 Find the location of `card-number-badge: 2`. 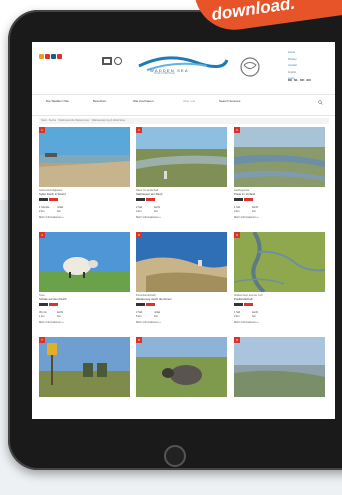

card-number-badge: 2 is located at coordinates (139, 130).